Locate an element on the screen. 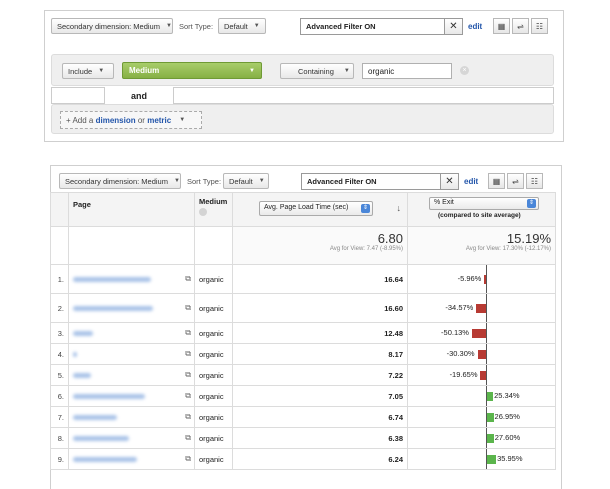  and-left-input is located at coordinates (78, 95).